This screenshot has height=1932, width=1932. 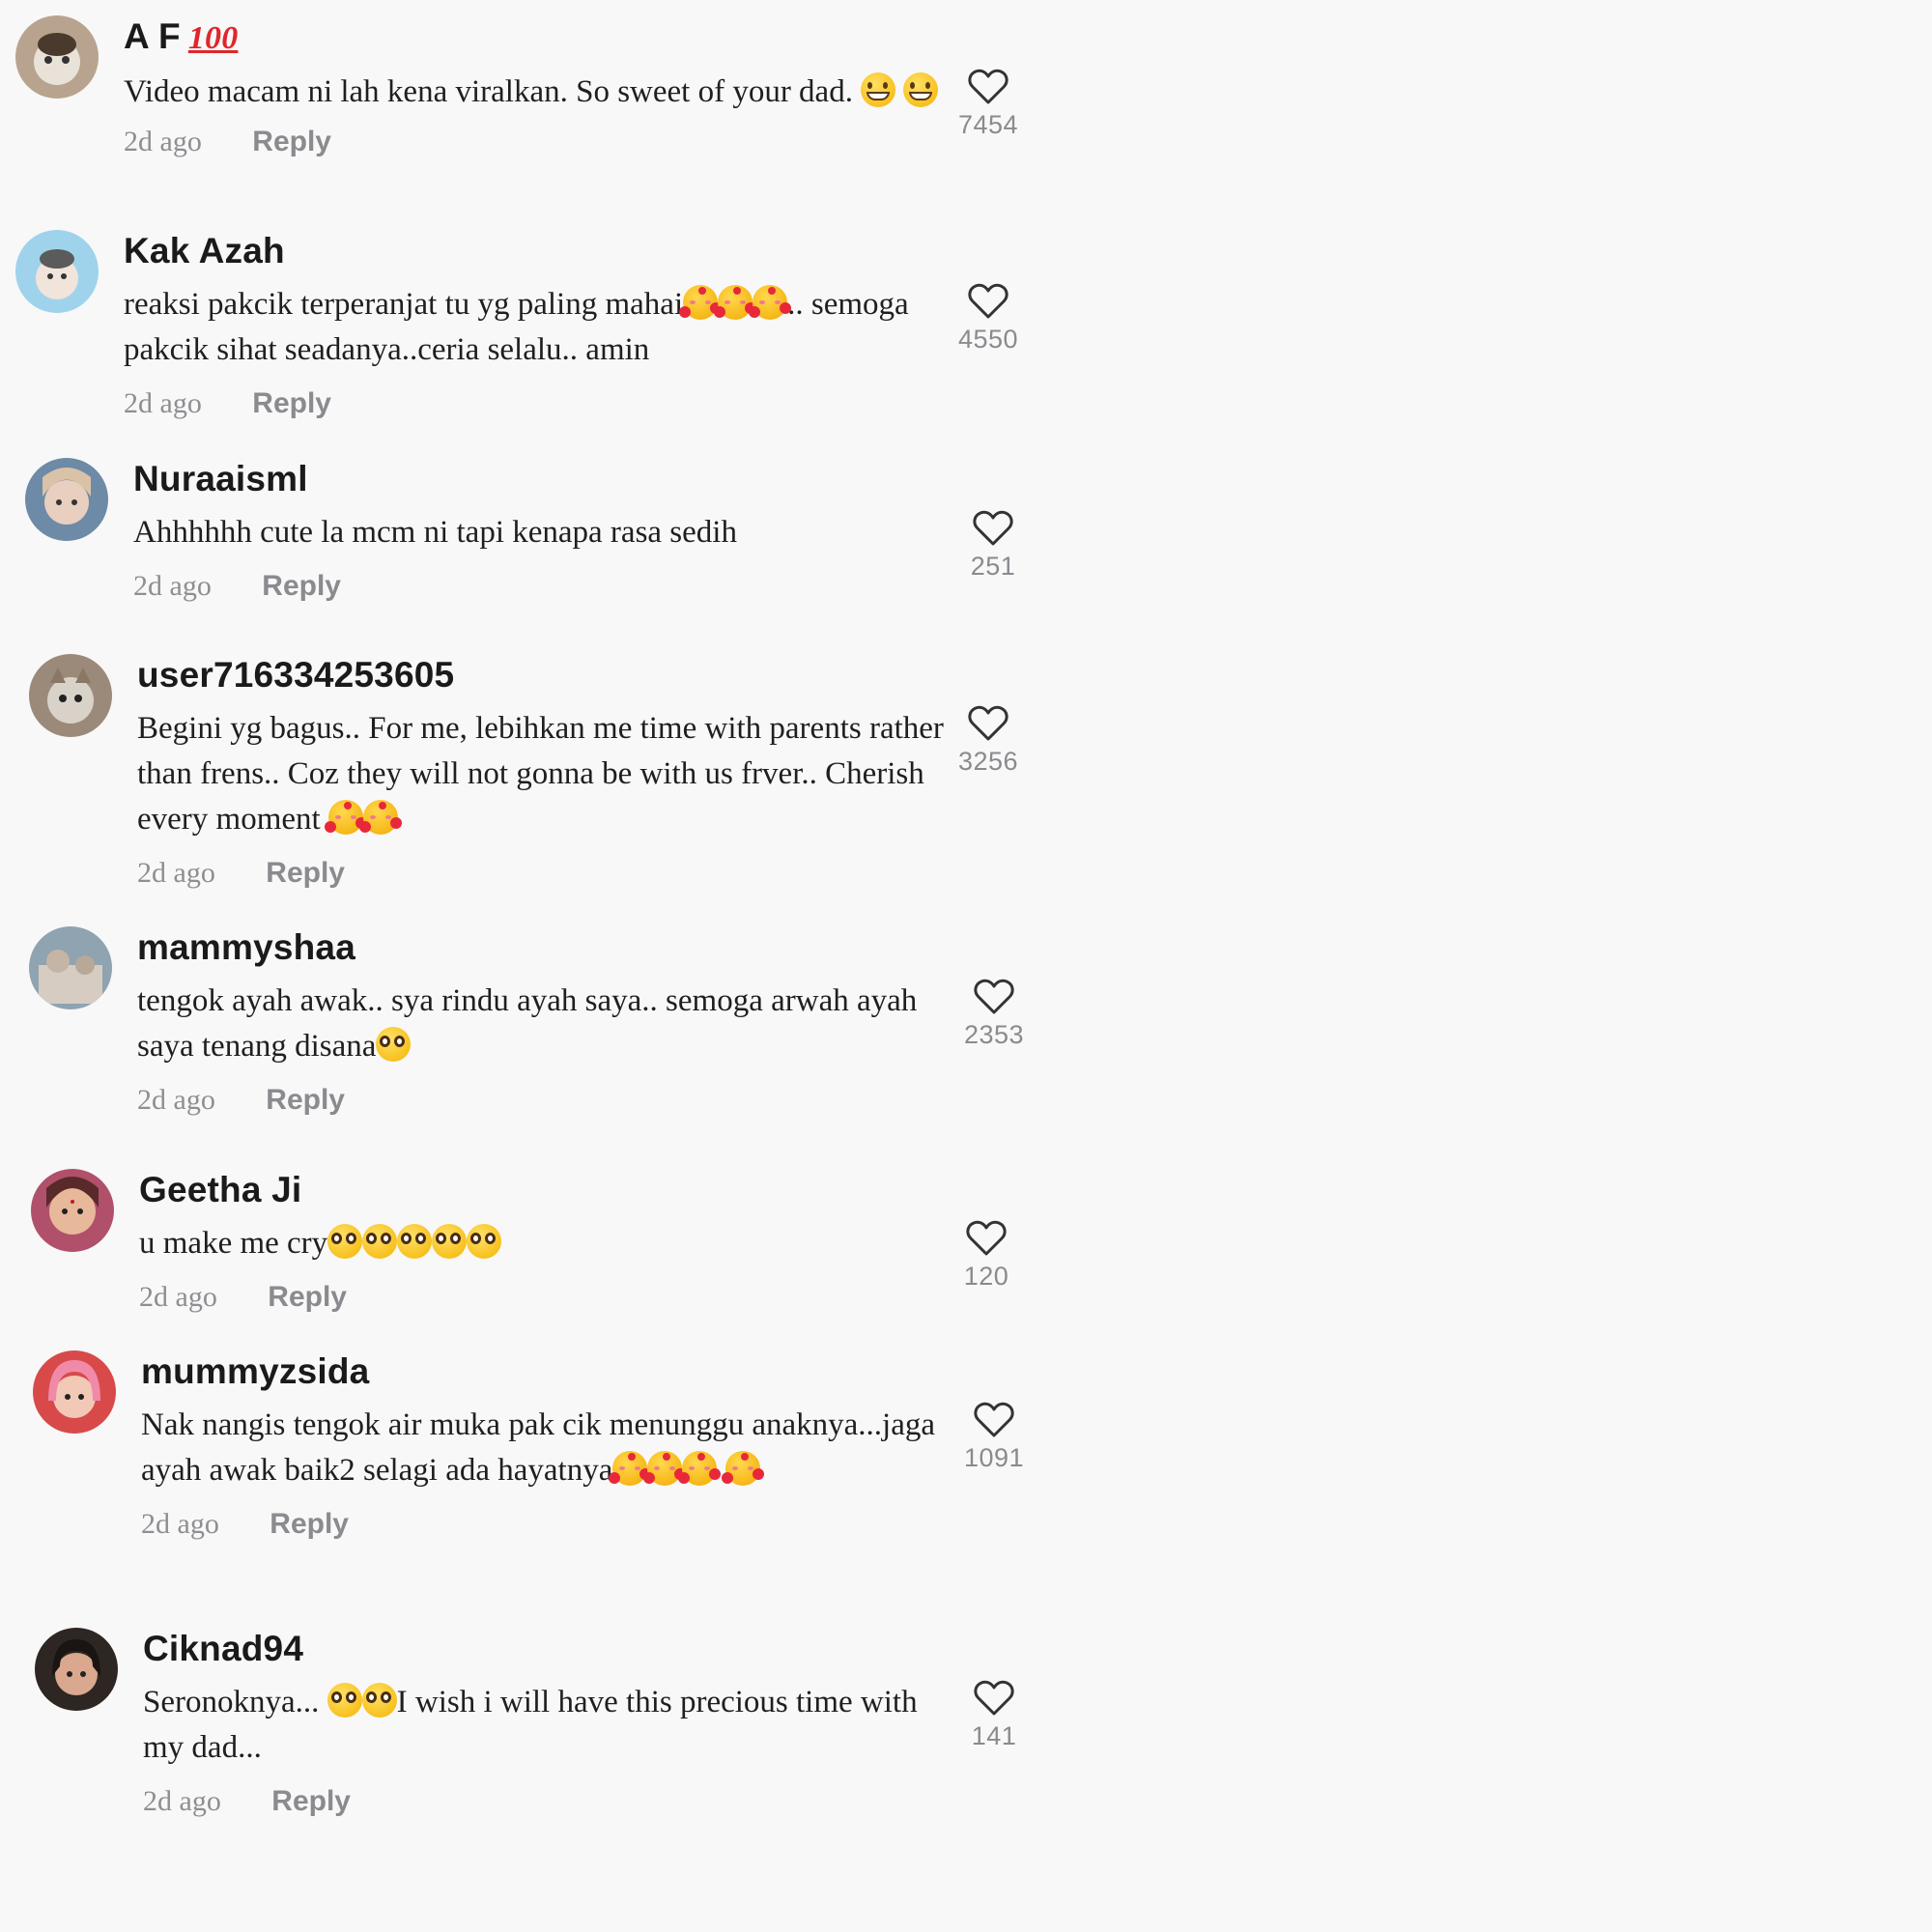 I want to click on like-button: 1091, so click(x=994, y=1437).